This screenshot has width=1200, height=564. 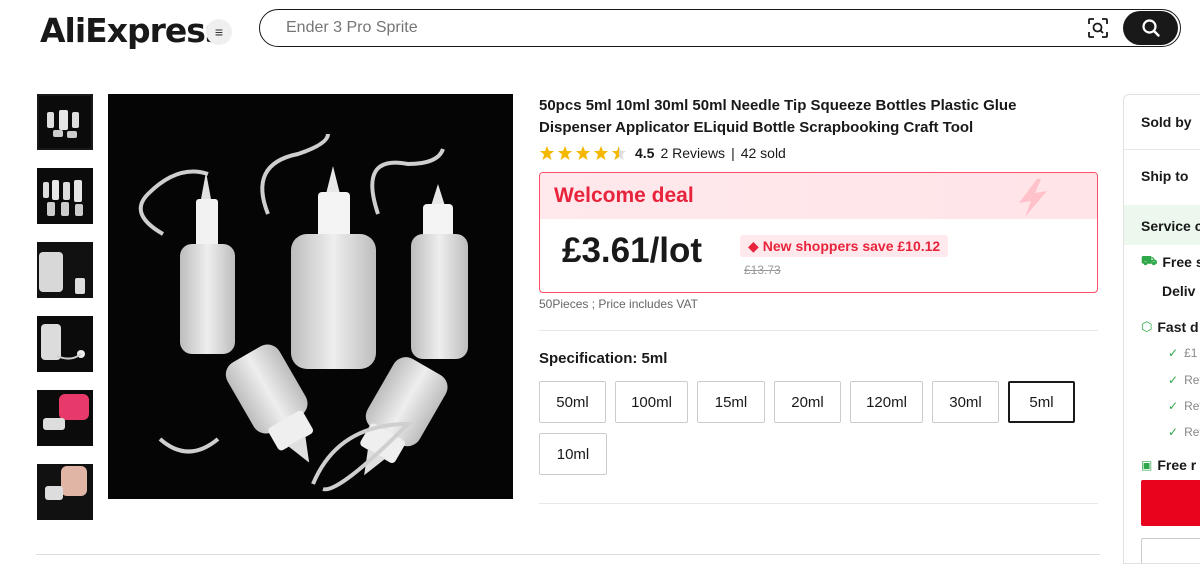 I want to click on search-button, so click(x=1150, y=28).